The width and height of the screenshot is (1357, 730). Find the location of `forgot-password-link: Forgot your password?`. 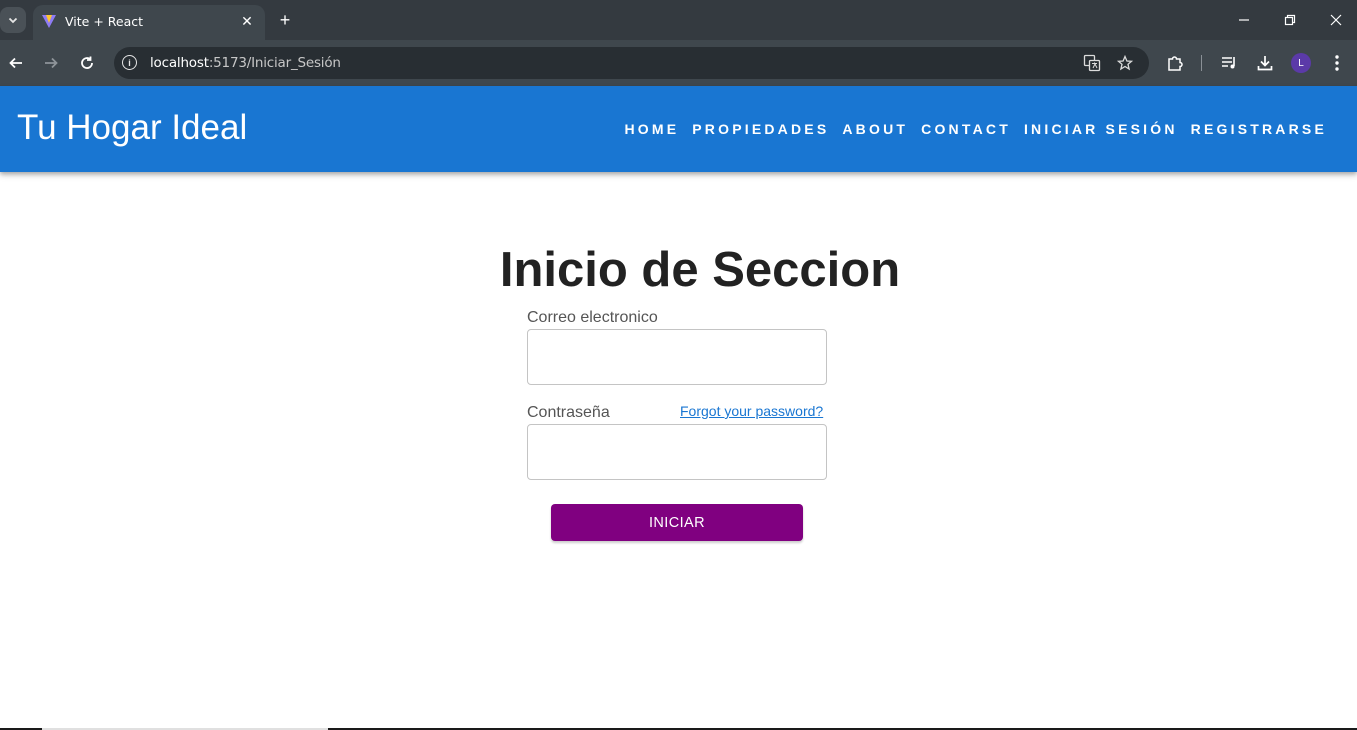

forgot-password-link: Forgot your password? is located at coordinates (751, 411).